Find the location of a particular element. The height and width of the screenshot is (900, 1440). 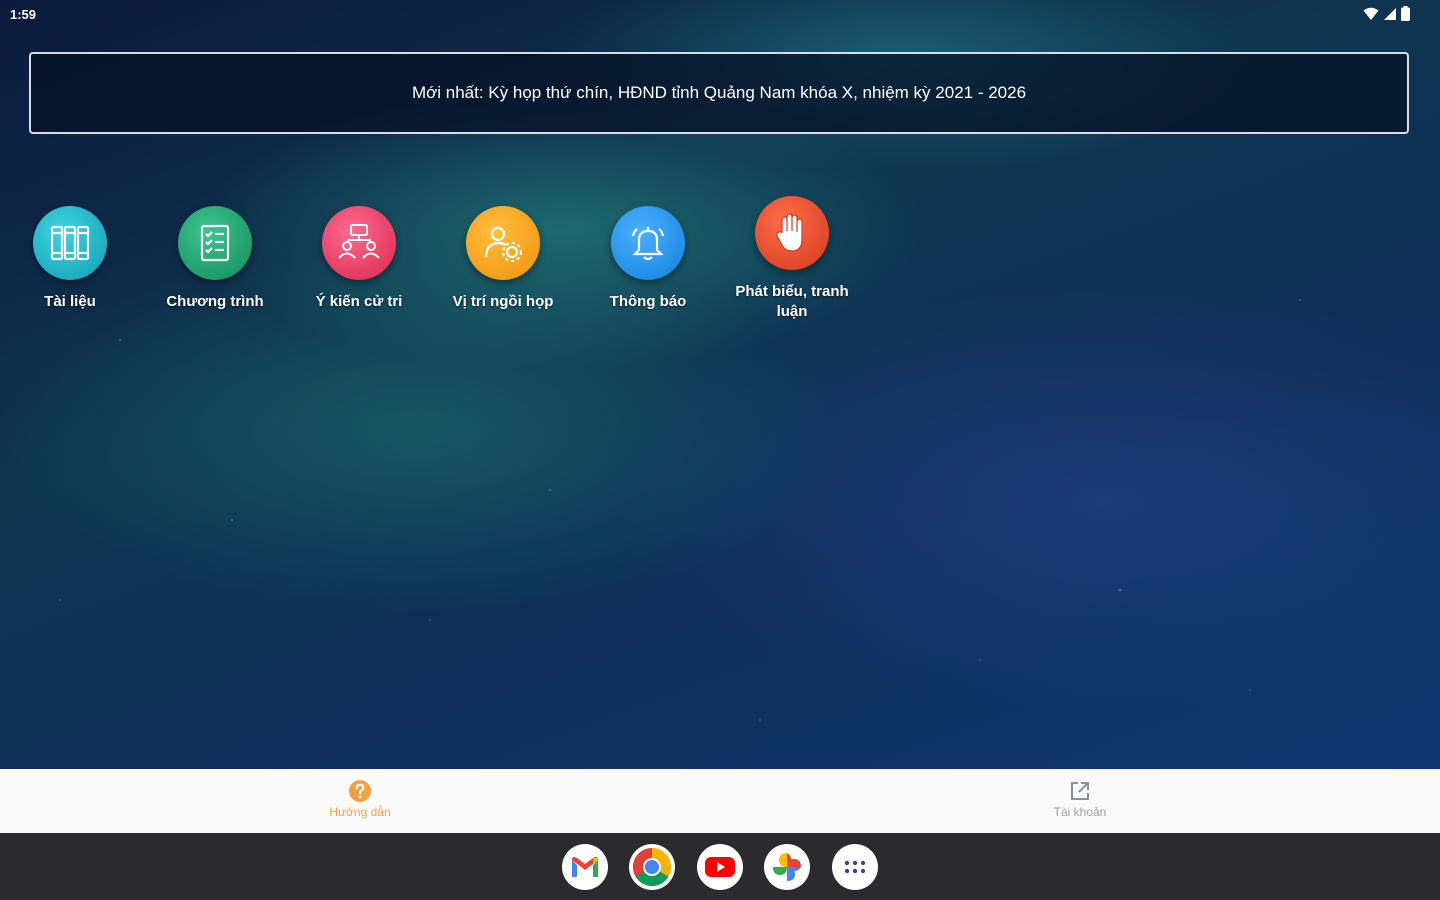

status-bar: 1:59 is located at coordinates (720, 14).